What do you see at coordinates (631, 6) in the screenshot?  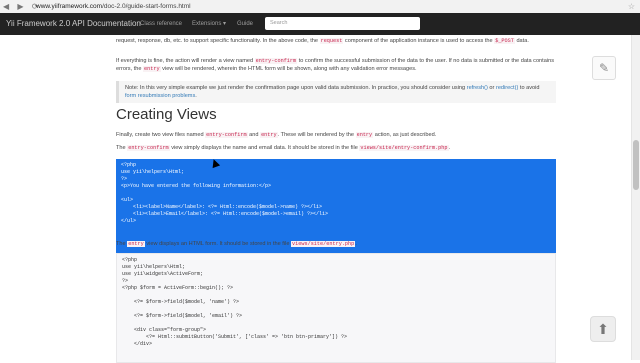 I see `bookmark-star-icon: ☆` at bounding box center [631, 6].